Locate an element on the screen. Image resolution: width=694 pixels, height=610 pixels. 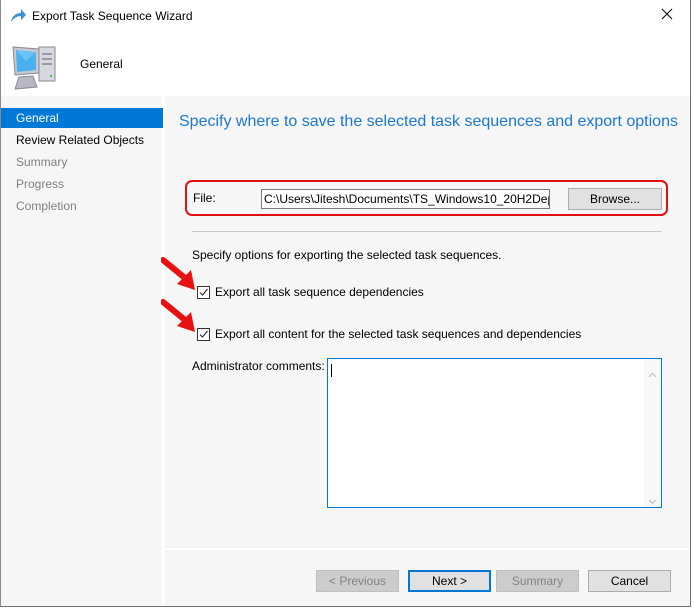
wizard-header: General is located at coordinates (345, 64).